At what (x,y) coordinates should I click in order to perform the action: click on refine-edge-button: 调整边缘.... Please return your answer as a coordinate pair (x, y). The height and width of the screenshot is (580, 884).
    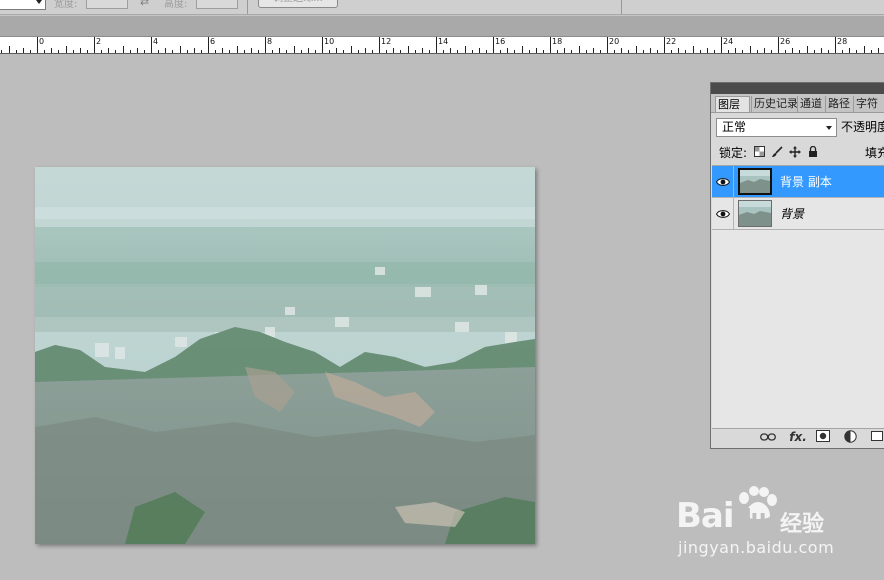
    Looking at the image, I should click on (298, 4).